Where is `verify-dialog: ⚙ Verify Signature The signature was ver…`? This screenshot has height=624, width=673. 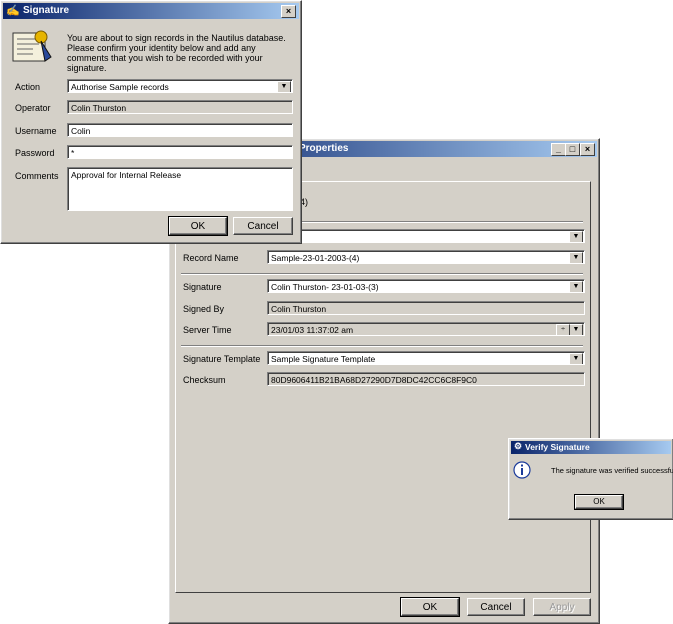 verify-dialog: ⚙ Verify Signature The signature was ver… is located at coordinates (590, 479).